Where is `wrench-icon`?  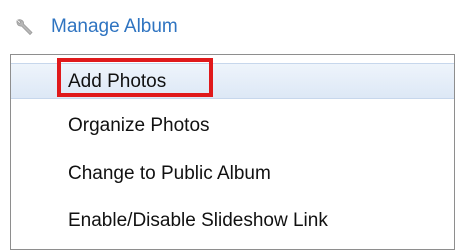
wrench-icon is located at coordinates (25, 28).